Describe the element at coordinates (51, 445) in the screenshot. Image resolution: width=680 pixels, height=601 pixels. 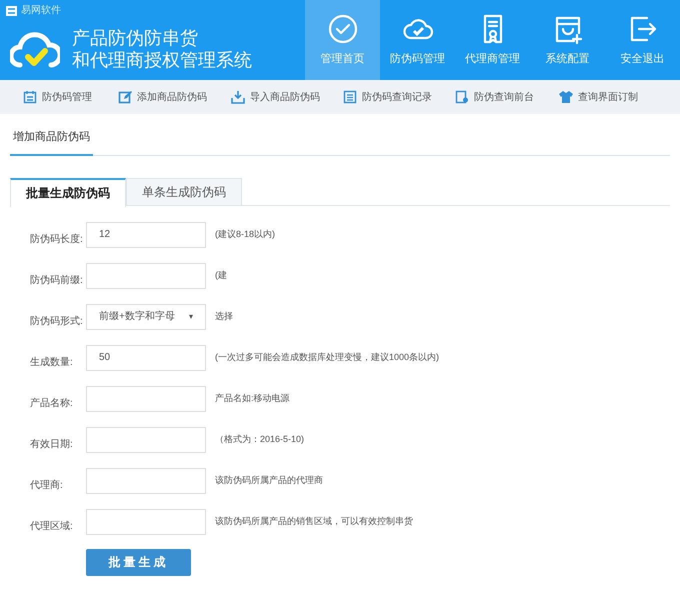
I see `field-label: 有效日期:` at that location.